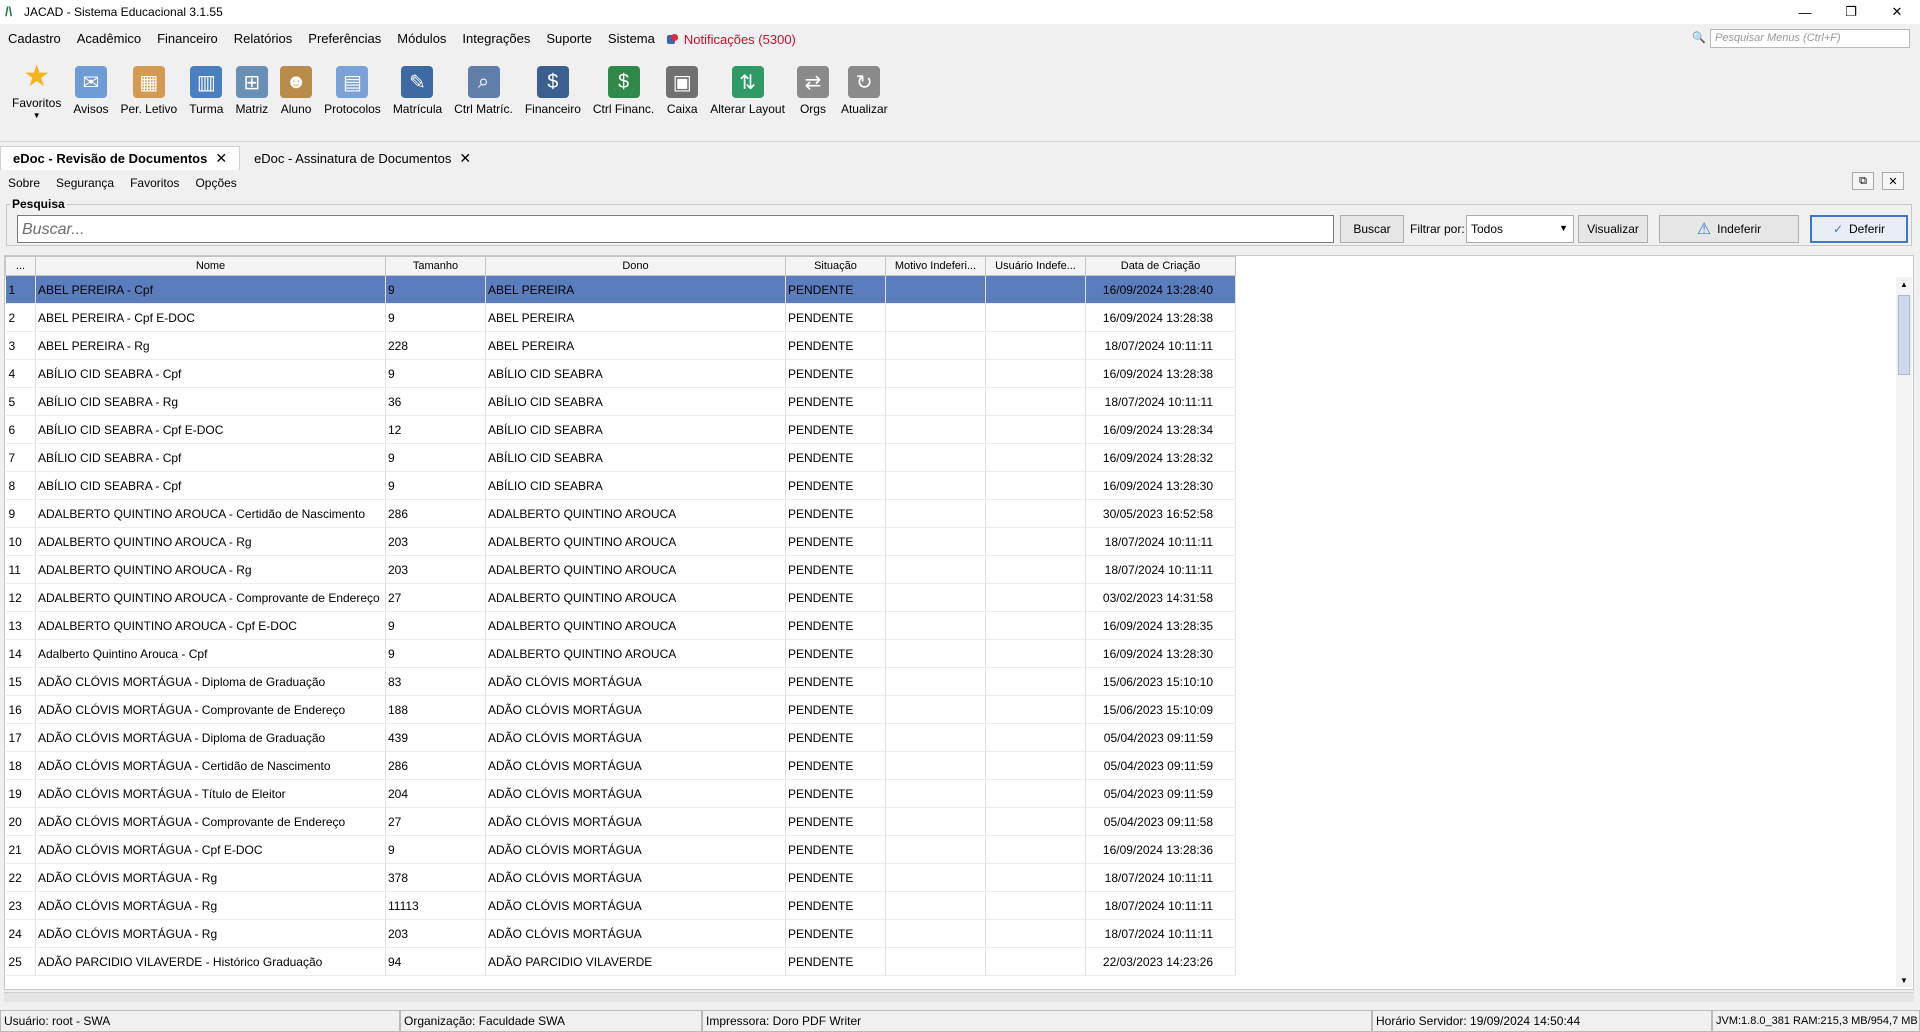  What do you see at coordinates (1816, 1021) in the screenshot?
I see `status-jvm: JVM:1.8.0_381 RAM:215,3 MB/954,7 MB` at bounding box center [1816, 1021].